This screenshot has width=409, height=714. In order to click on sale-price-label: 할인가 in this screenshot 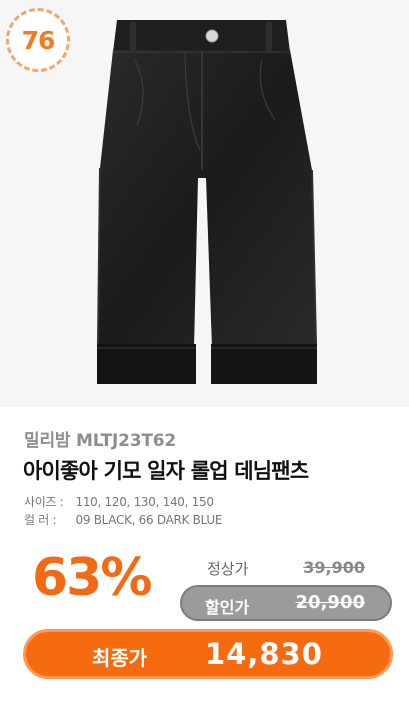, I will do `click(227, 607)`.